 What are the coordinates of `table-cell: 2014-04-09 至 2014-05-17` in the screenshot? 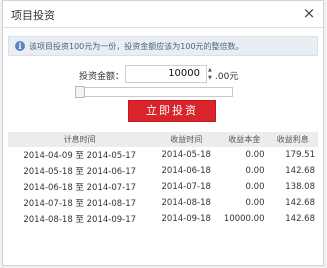 It's located at (80, 156).